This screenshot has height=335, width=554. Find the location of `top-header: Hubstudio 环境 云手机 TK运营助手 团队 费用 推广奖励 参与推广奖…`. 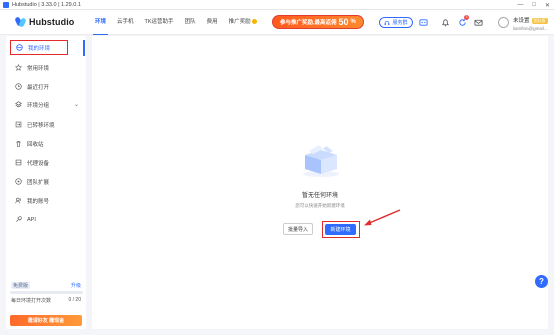

top-header: Hubstudio 环境 云手机 TK运营助手 团队 费用 推广奖励 参与推广奖… is located at coordinates (277, 22).